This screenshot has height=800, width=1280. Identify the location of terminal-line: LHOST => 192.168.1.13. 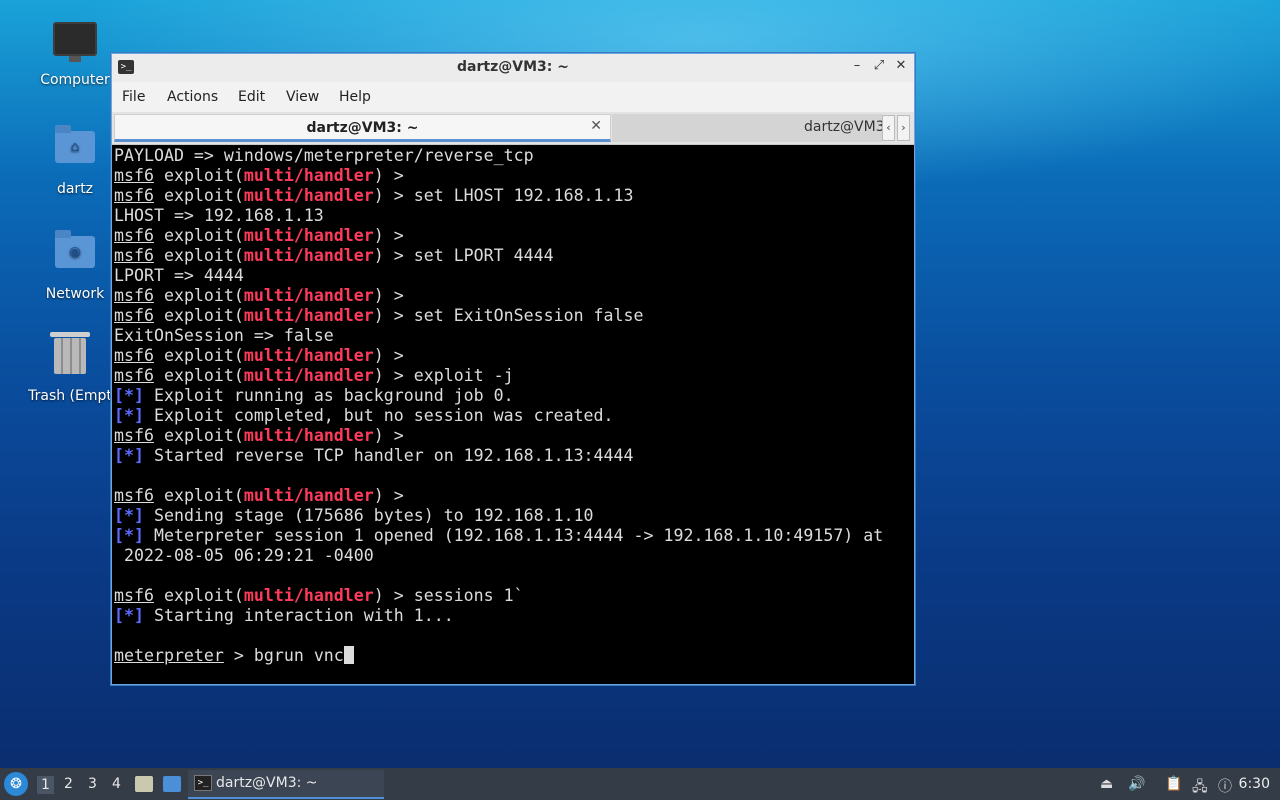
(512, 216).